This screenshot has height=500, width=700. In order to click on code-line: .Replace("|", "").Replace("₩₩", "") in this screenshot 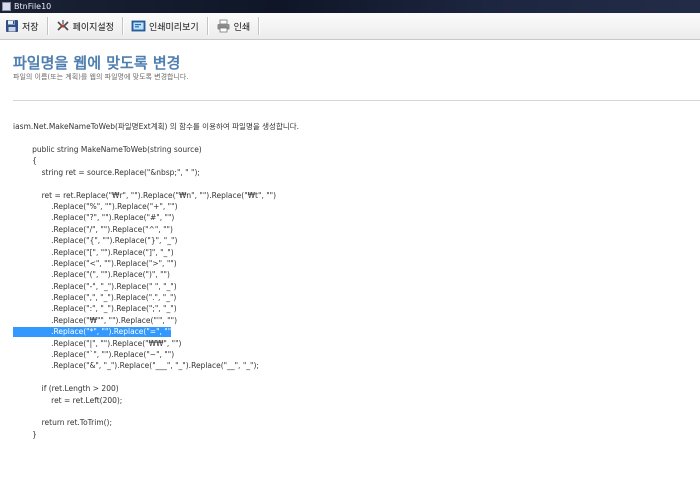, I will do `click(144, 343)`.